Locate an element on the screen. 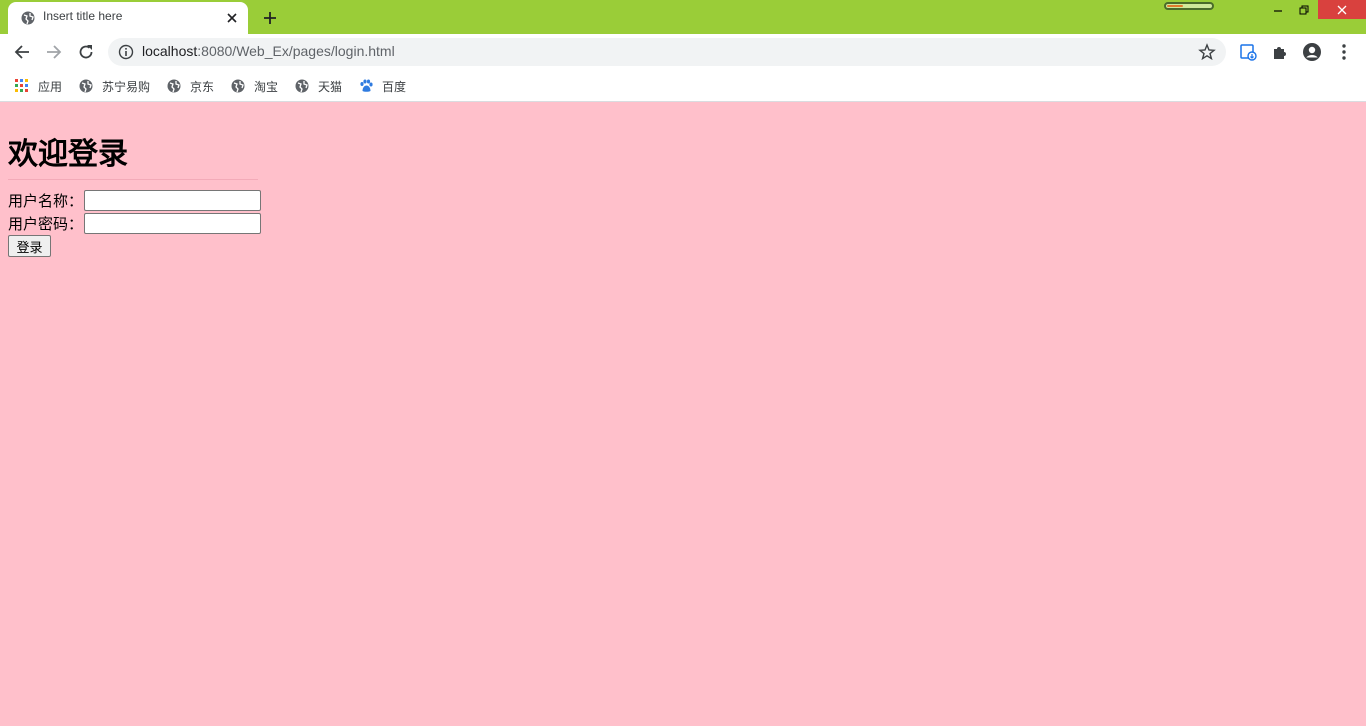  browser-toolbar: localhost:8080/Web_Ex/pages/login.html is located at coordinates (683, 52).